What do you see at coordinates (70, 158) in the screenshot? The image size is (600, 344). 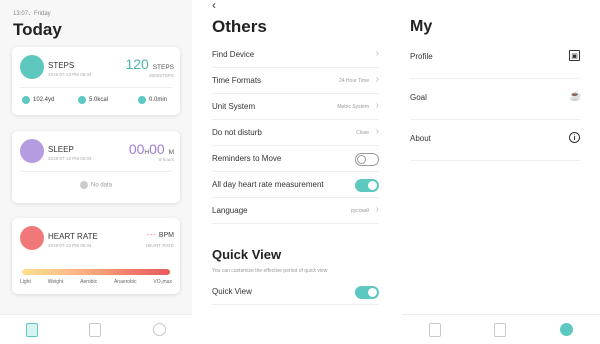 I see `sleep-date: 2019-07-13 PM 02:03` at bounding box center [70, 158].